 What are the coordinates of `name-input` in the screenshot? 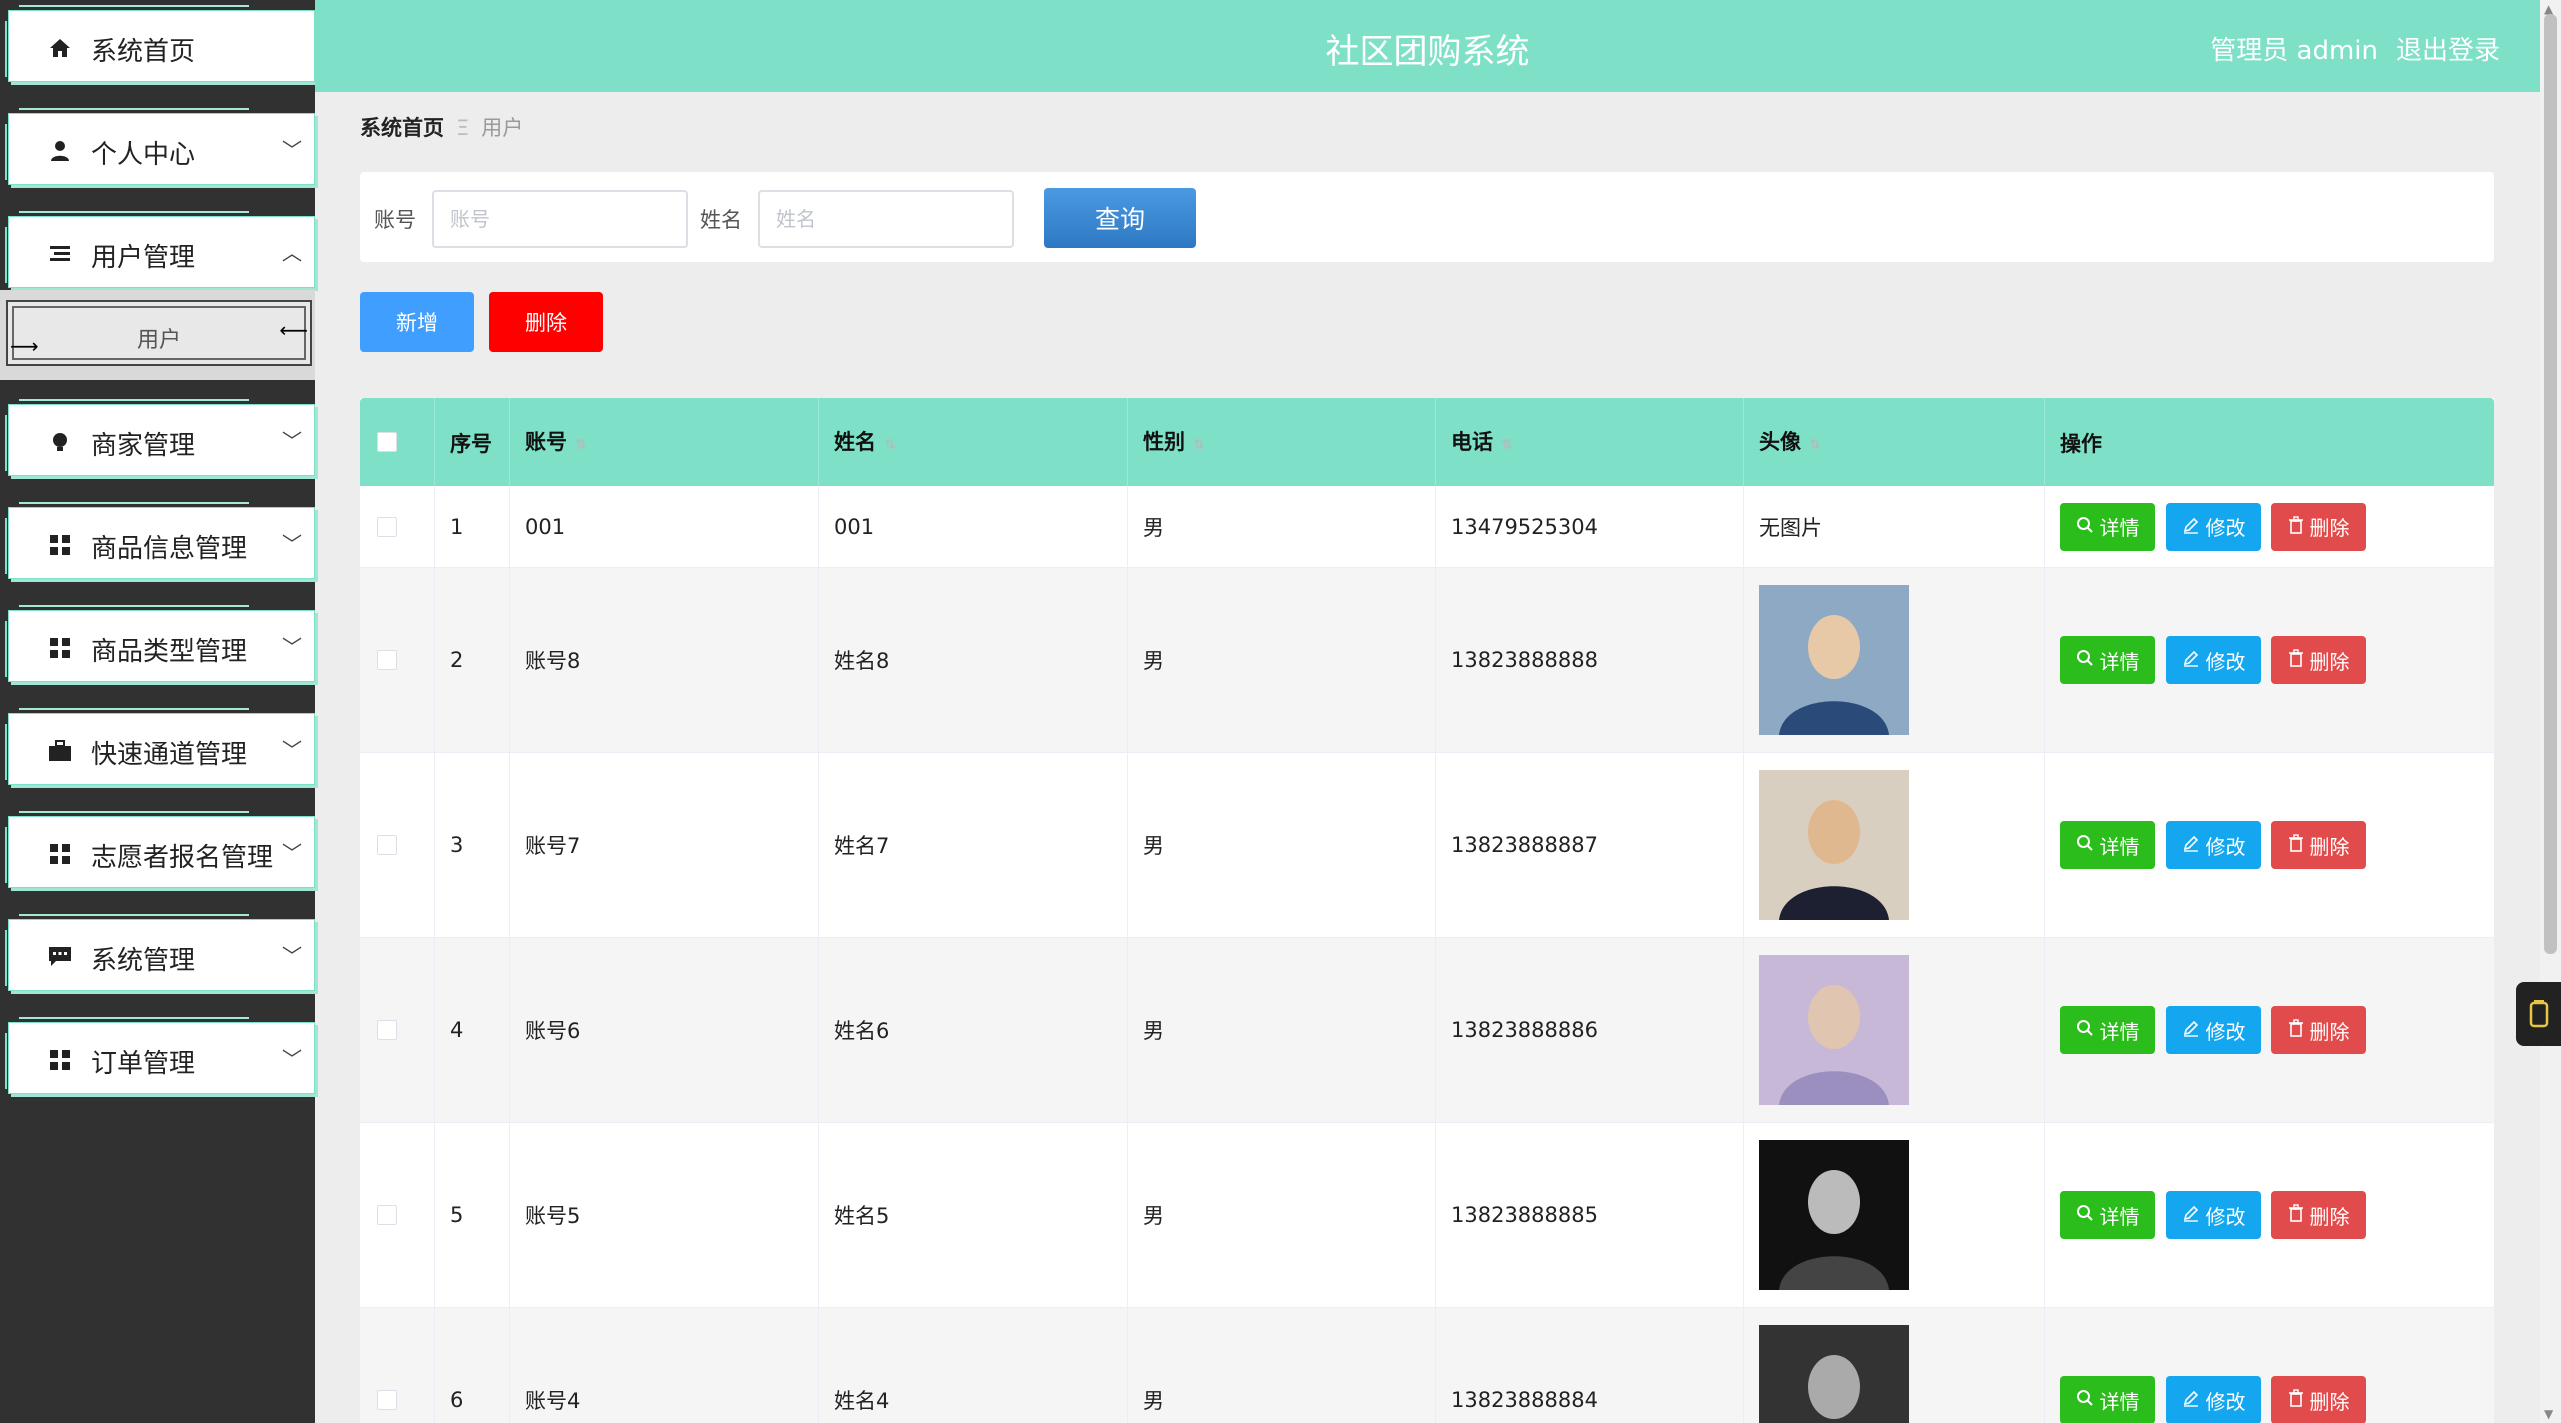 It's located at (886, 219).